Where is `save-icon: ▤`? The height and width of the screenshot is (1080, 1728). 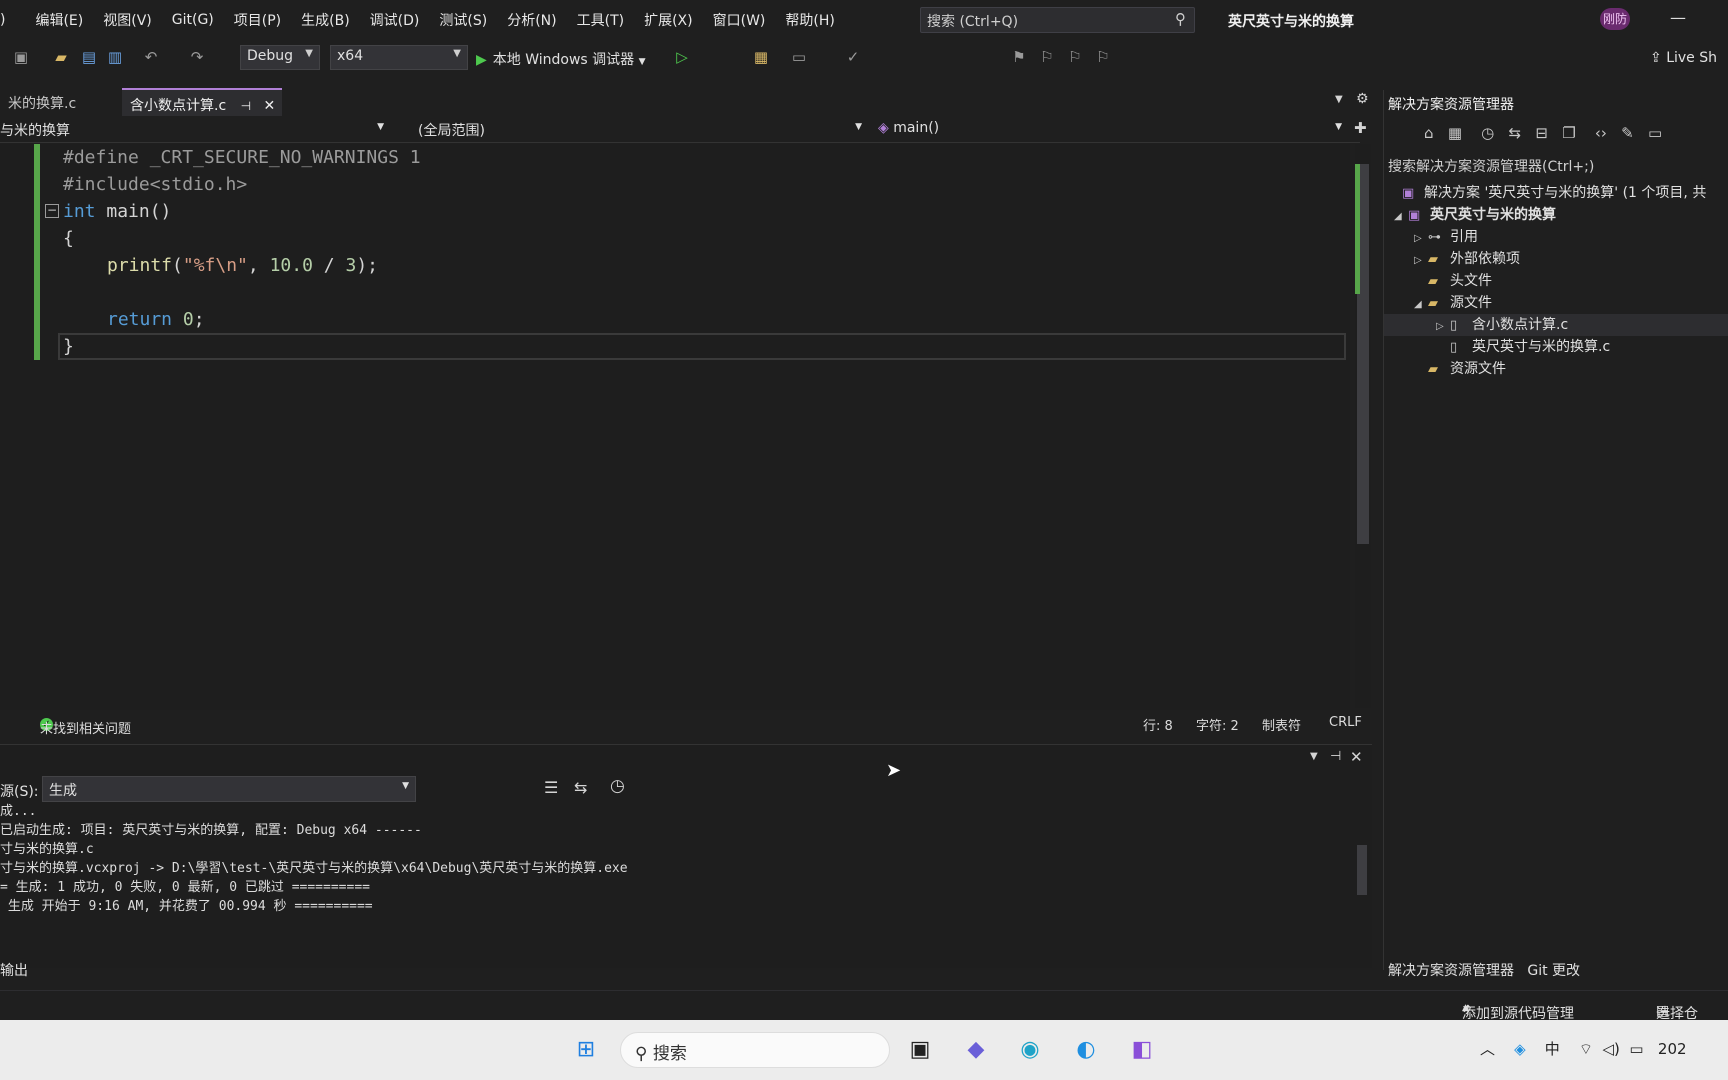
save-icon: ▤ is located at coordinates (89, 57).